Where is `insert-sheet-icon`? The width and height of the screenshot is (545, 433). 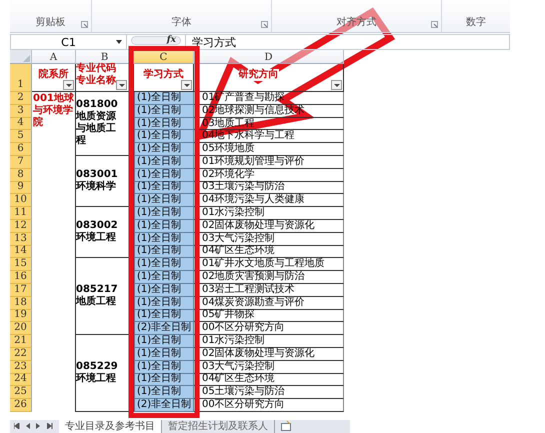
insert-sheet-icon is located at coordinates (286, 426).